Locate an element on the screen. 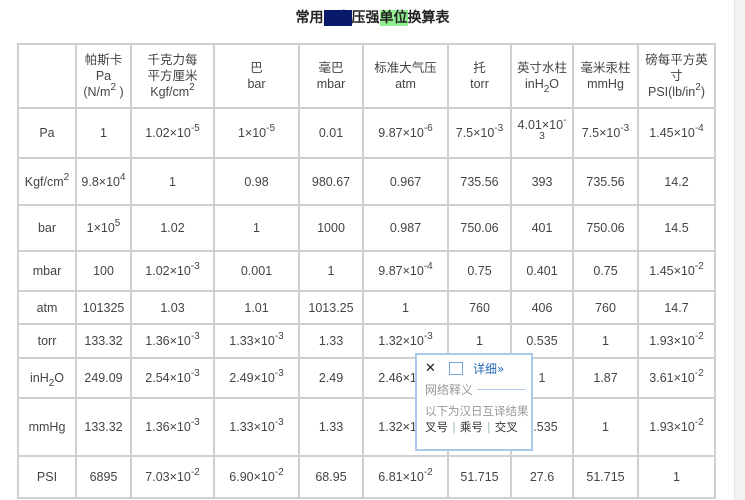 This screenshot has height=500, width=745. row-header: mbar is located at coordinates (47, 271).